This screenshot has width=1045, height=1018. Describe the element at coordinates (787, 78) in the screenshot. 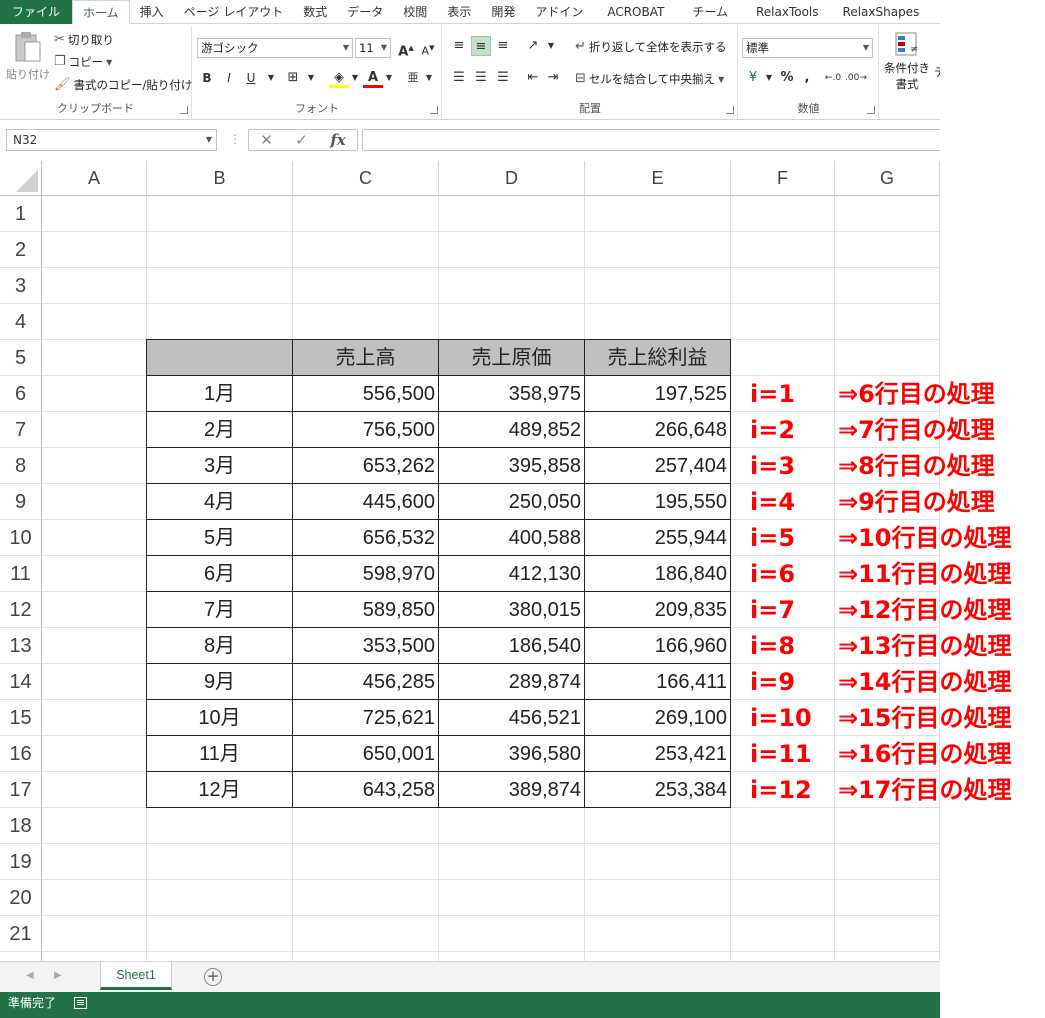

I see `percent-button: %` at that location.